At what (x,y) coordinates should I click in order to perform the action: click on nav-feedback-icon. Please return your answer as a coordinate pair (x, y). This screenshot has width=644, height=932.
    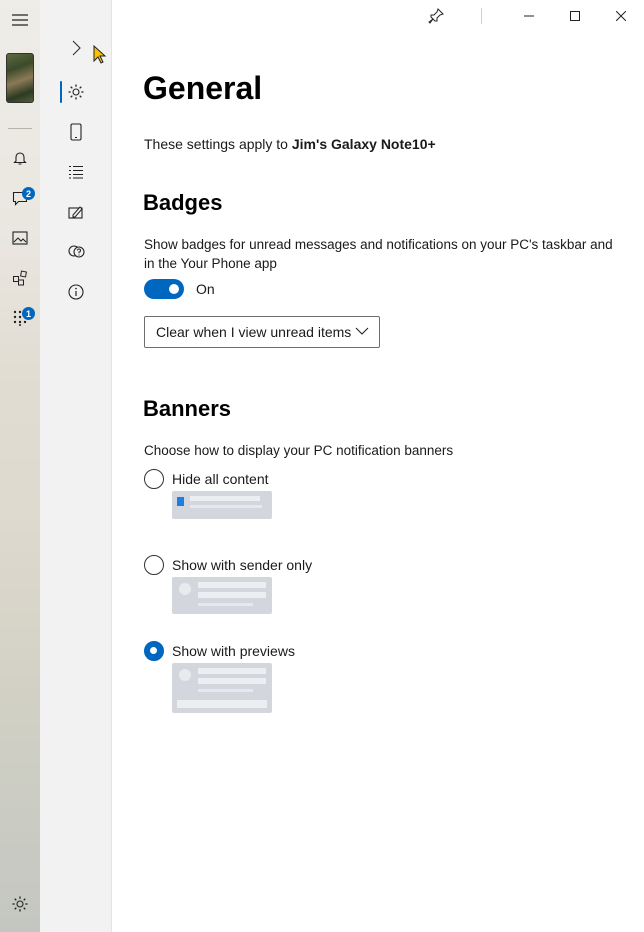
    Looking at the image, I should click on (76, 252).